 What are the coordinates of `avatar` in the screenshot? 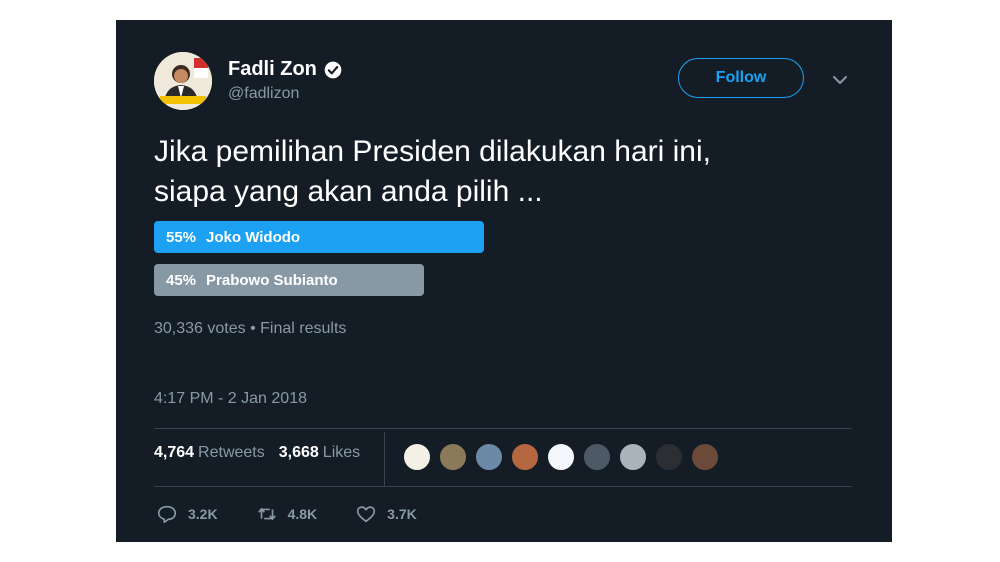 It's located at (183, 81).